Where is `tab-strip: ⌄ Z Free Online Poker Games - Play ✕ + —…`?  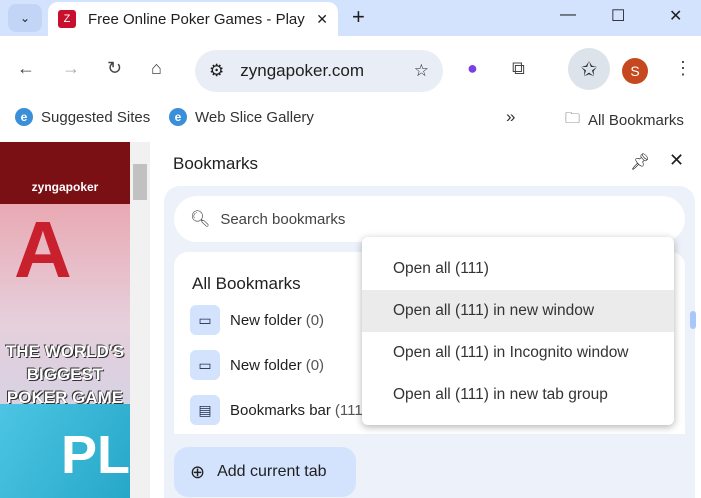 tab-strip: ⌄ Z Free Online Poker Games - Play ✕ + —… is located at coordinates (350, 18).